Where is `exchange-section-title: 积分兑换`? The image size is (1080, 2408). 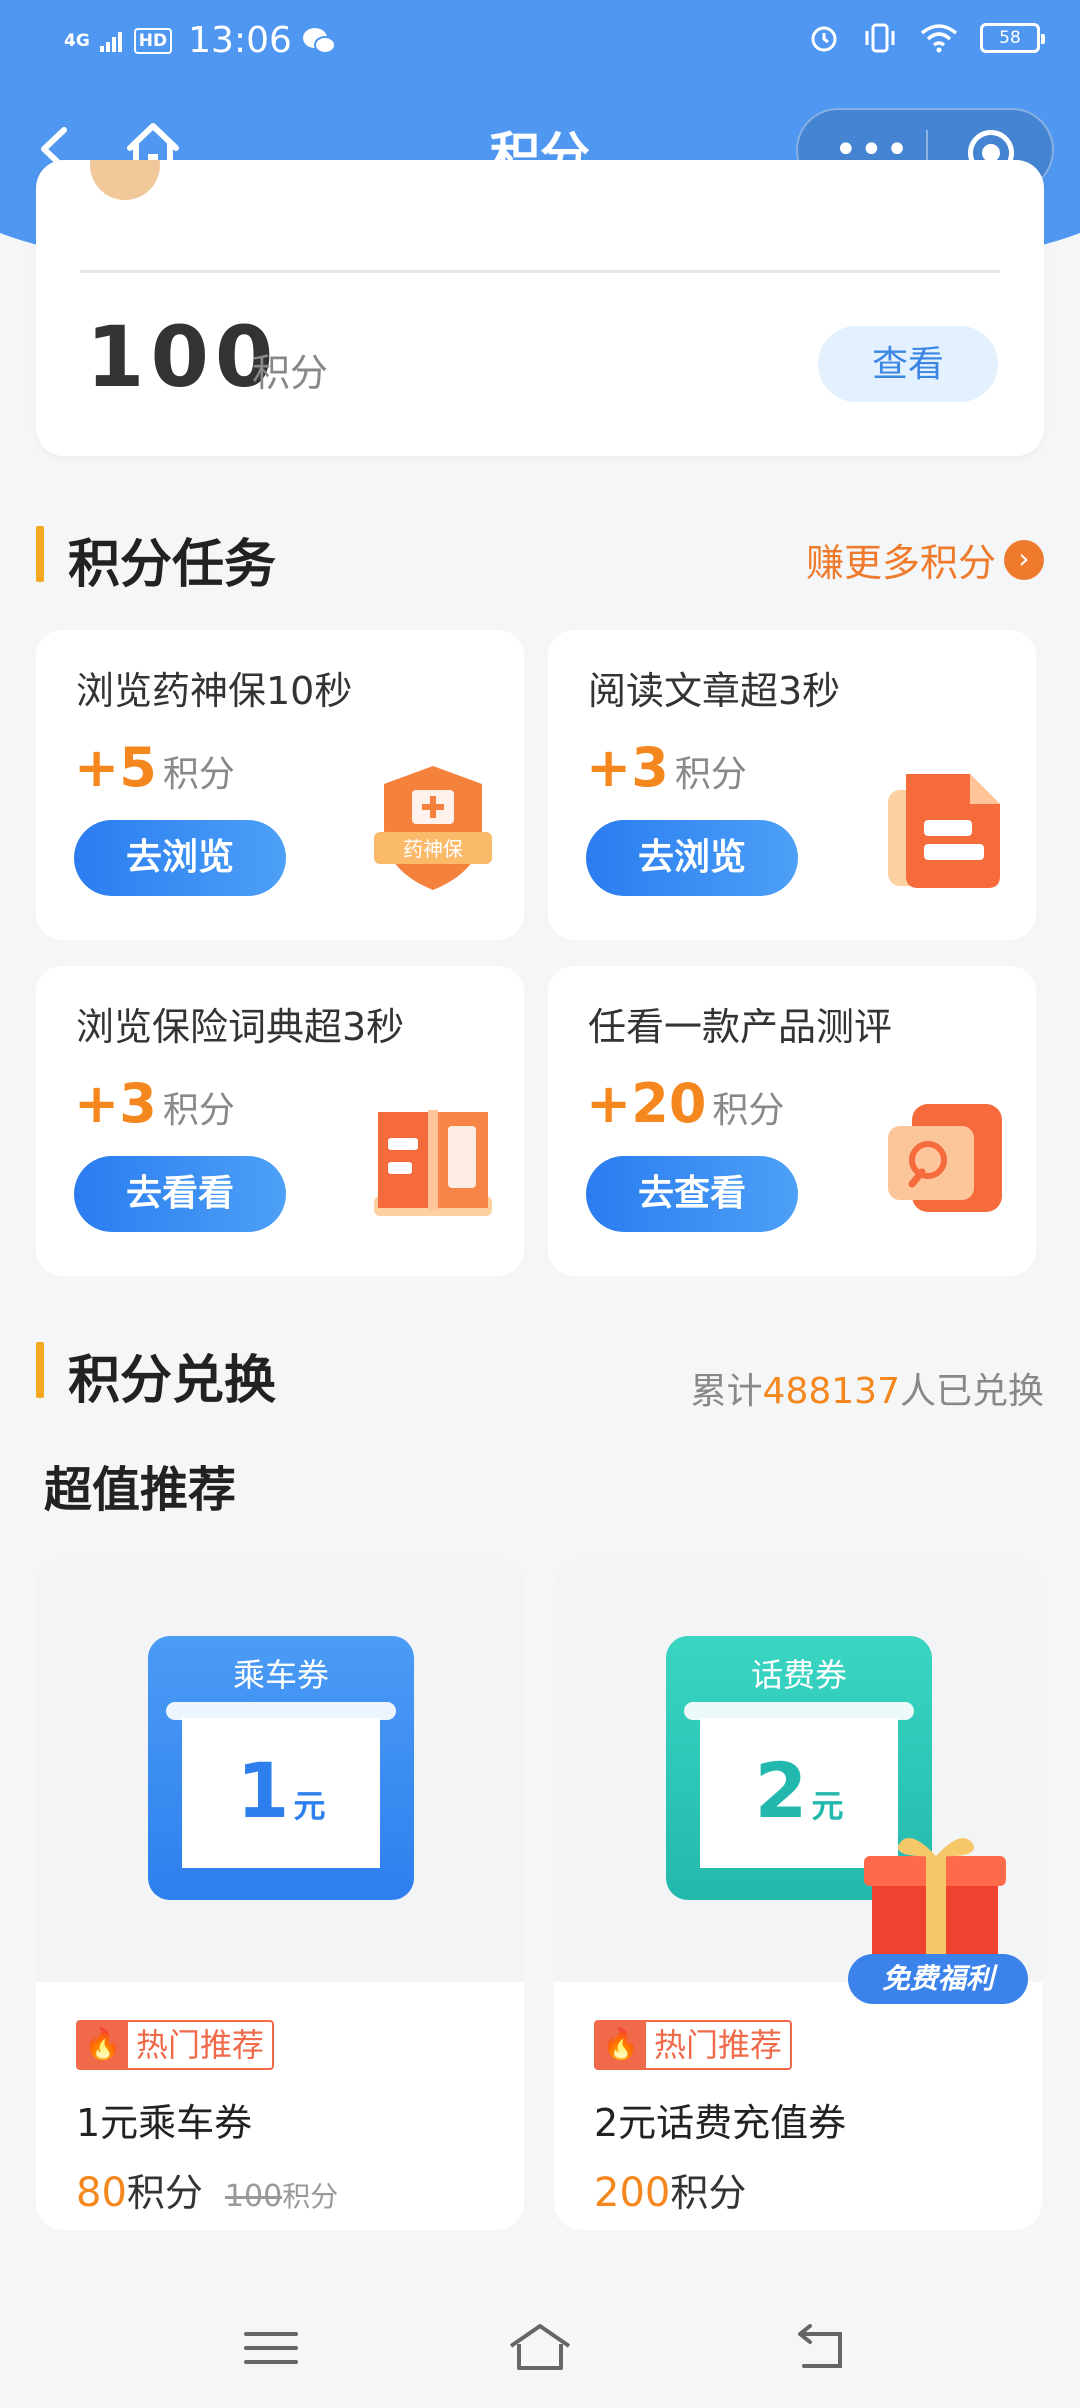
exchange-section-title: 积分兑换 is located at coordinates (172, 1381).